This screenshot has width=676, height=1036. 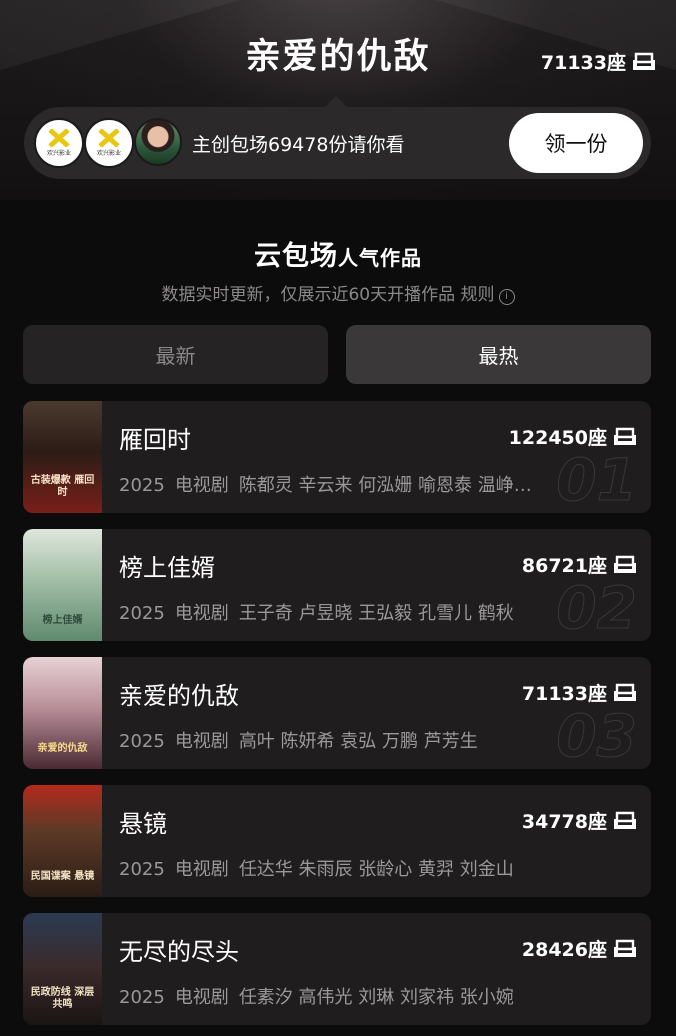 I want to click on promo-text: 主创包场69478份请你看, so click(x=298, y=145).